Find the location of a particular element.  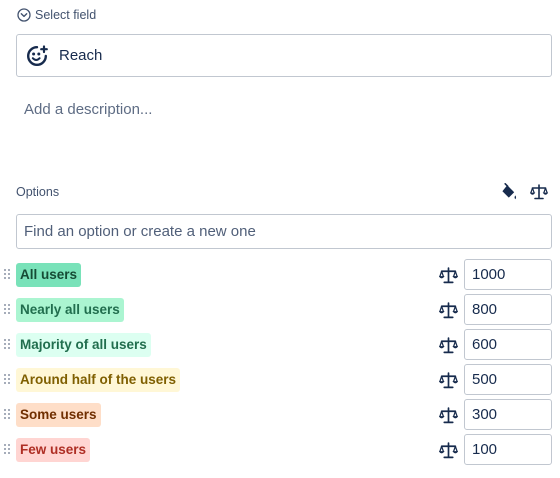

weight-value: 300 is located at coordinates (485, 414).